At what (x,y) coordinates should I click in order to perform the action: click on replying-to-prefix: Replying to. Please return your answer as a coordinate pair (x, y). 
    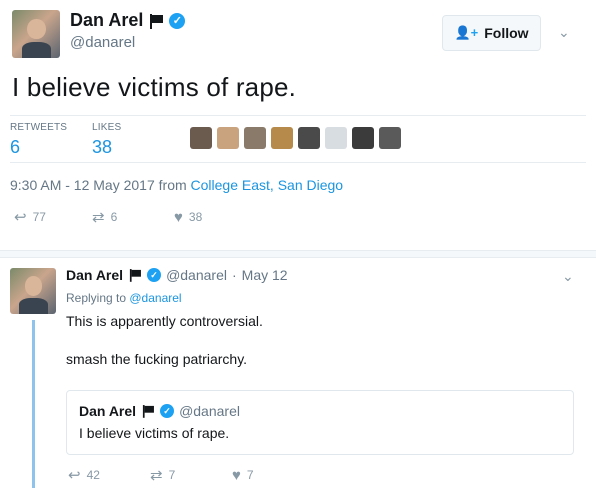
    Looking at the image, I should click on (98, 298).